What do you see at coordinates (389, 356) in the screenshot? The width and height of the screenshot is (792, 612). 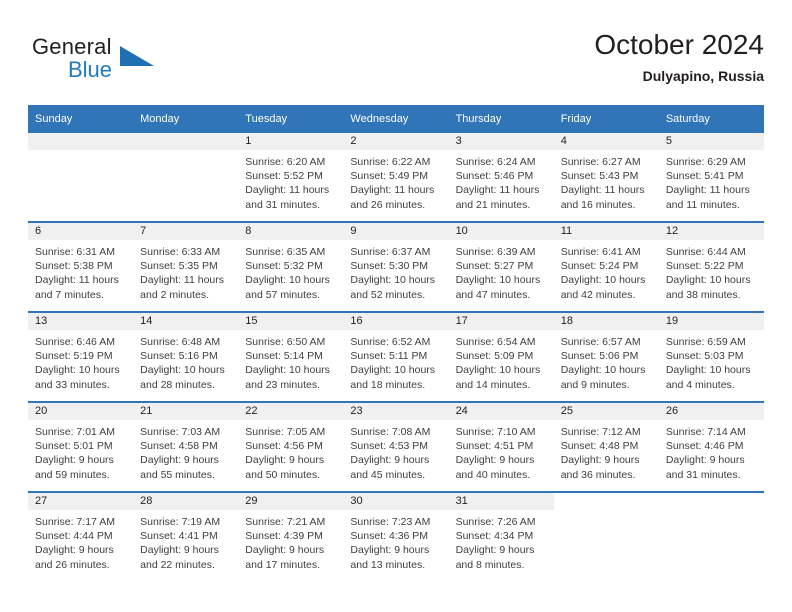 I see `sunset-text: Sunset: 5:11 PM` at bounding box center [389, 356].